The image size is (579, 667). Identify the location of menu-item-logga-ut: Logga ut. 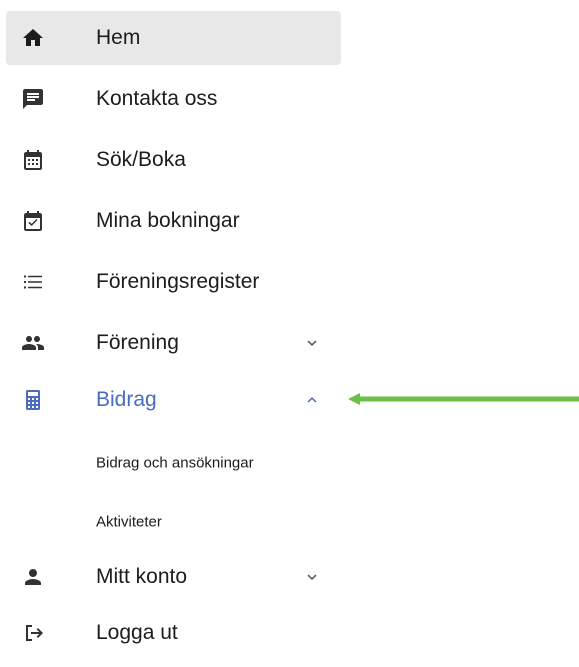
(173, 633).